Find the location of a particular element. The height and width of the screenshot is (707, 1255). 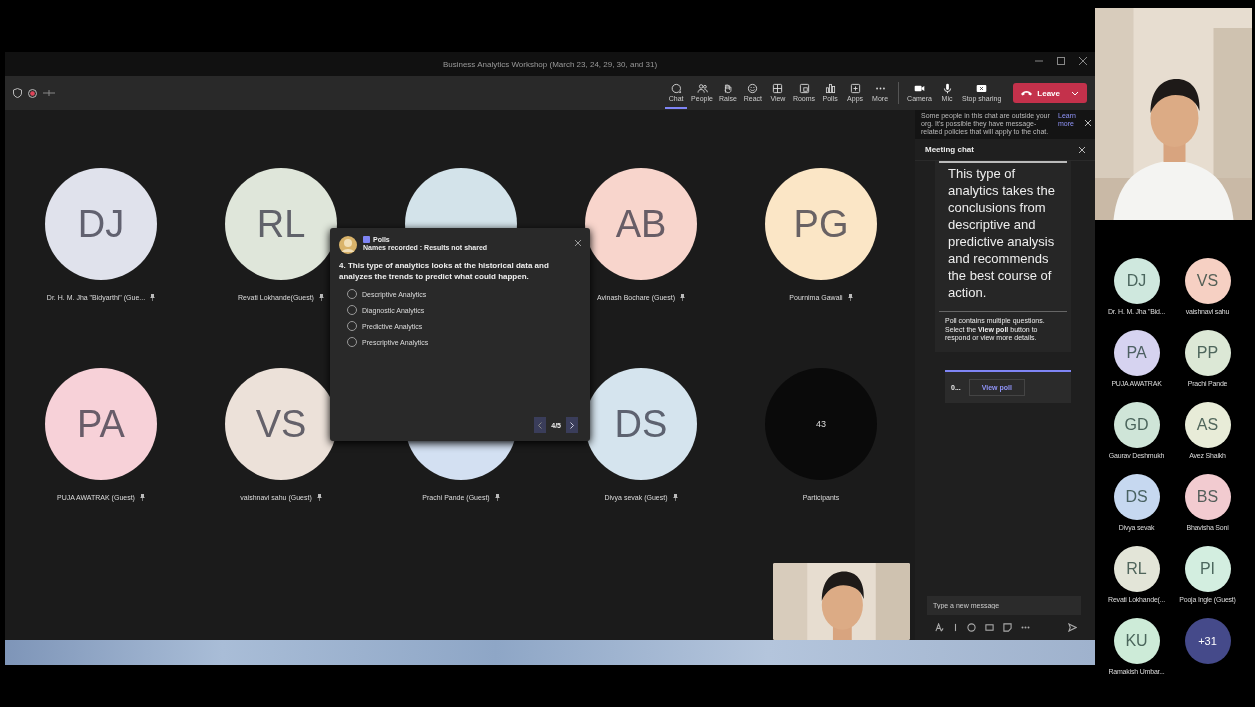

format-icon is located at coordinates (939, 627).